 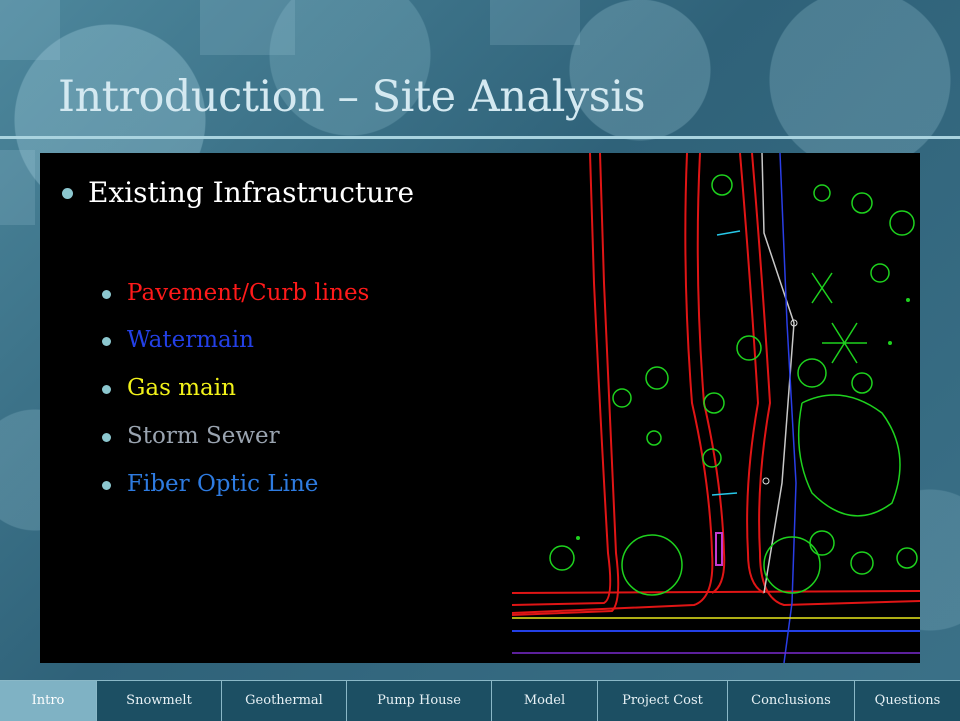 What do you see at coordinates (190, 340) in the screenshot?
I see `sub-bullet-text: Watermain` at bounding box center [190, 340].